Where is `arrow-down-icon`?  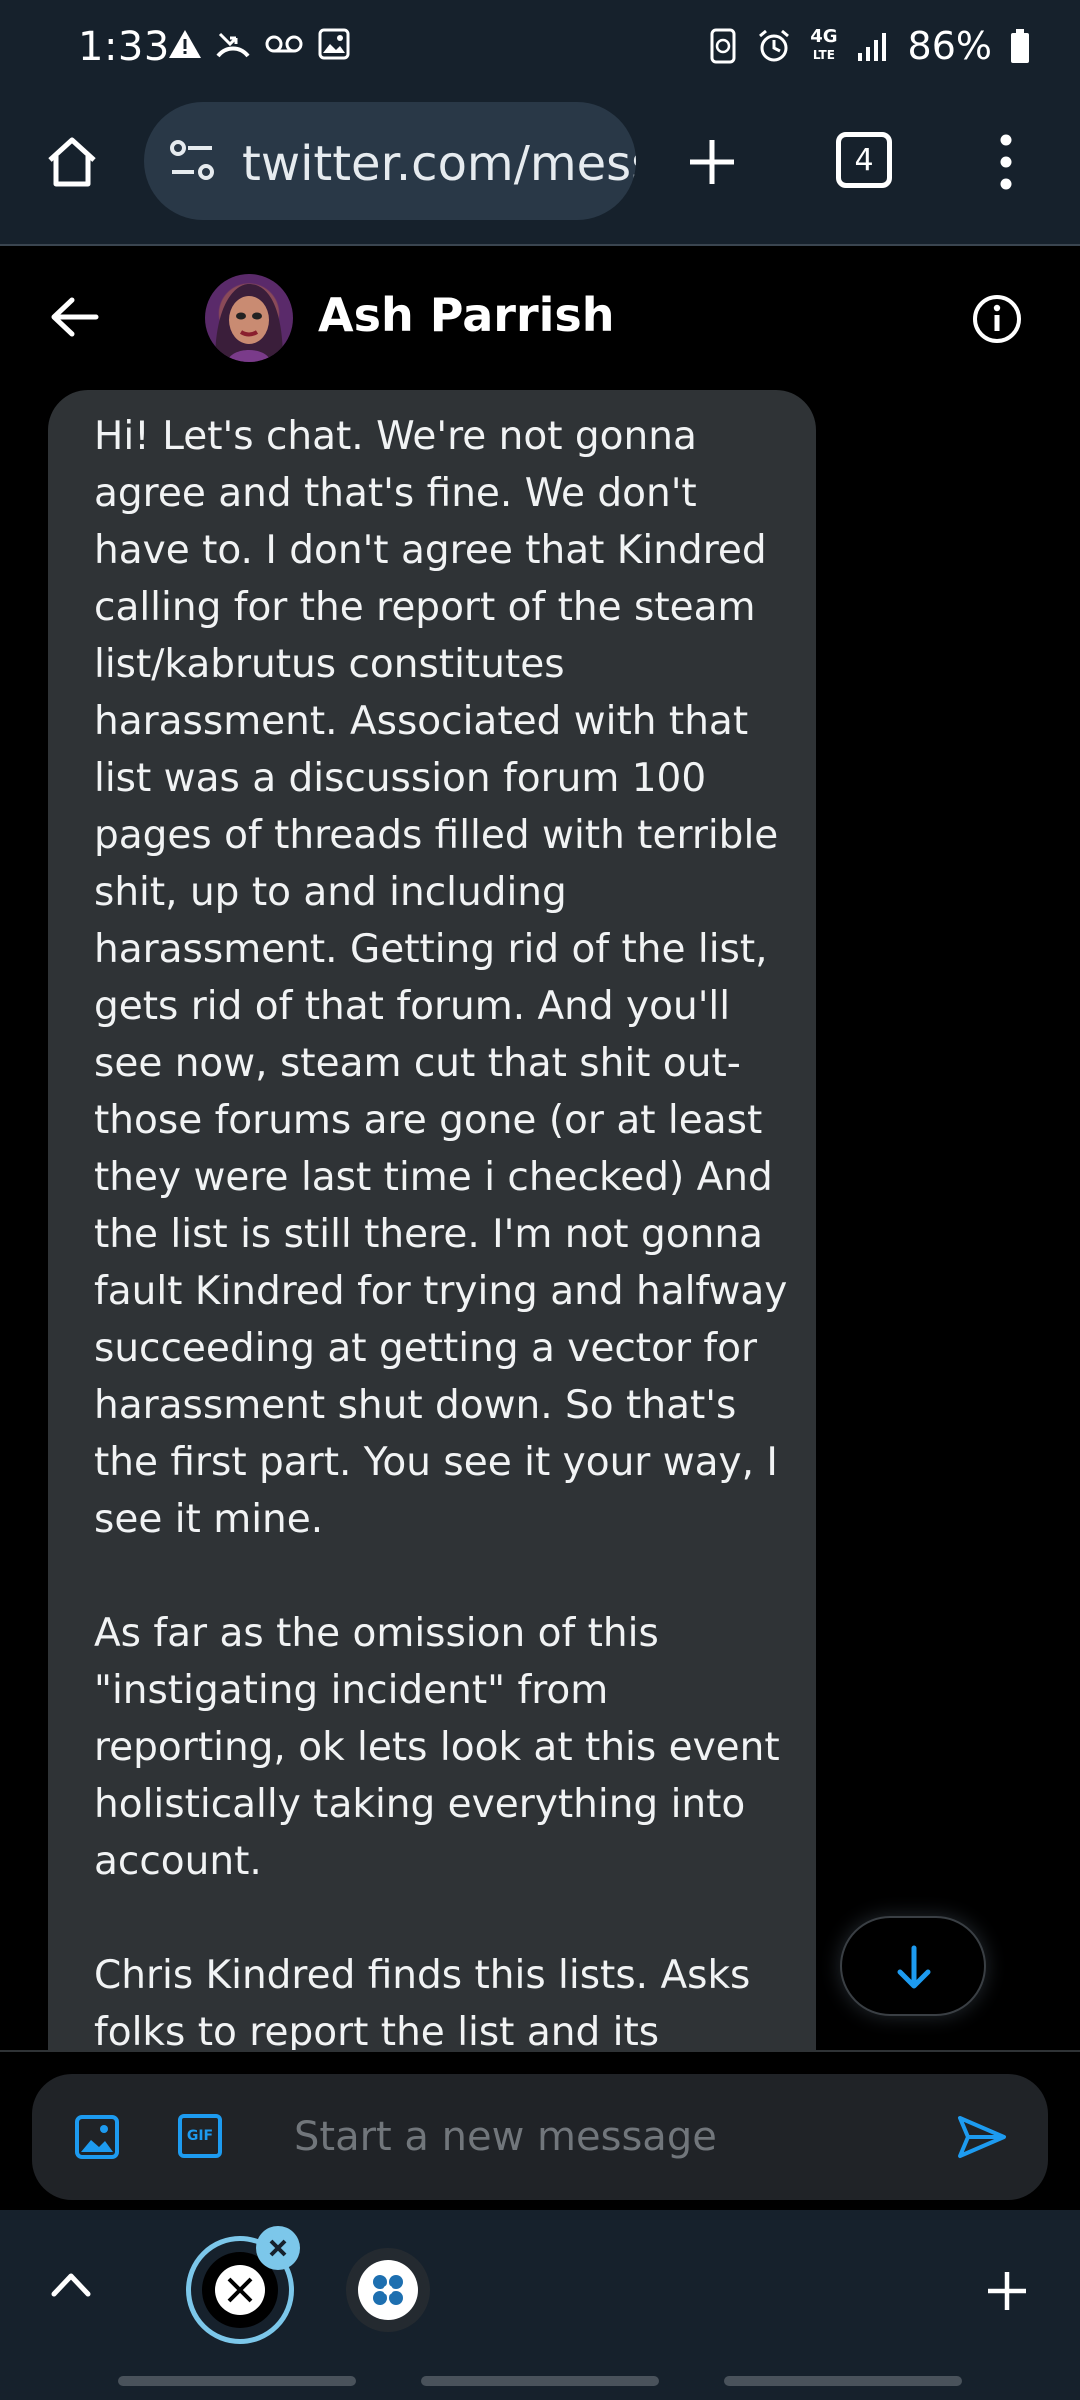 arrow-down-icon is located at coordinates (914, 1967).